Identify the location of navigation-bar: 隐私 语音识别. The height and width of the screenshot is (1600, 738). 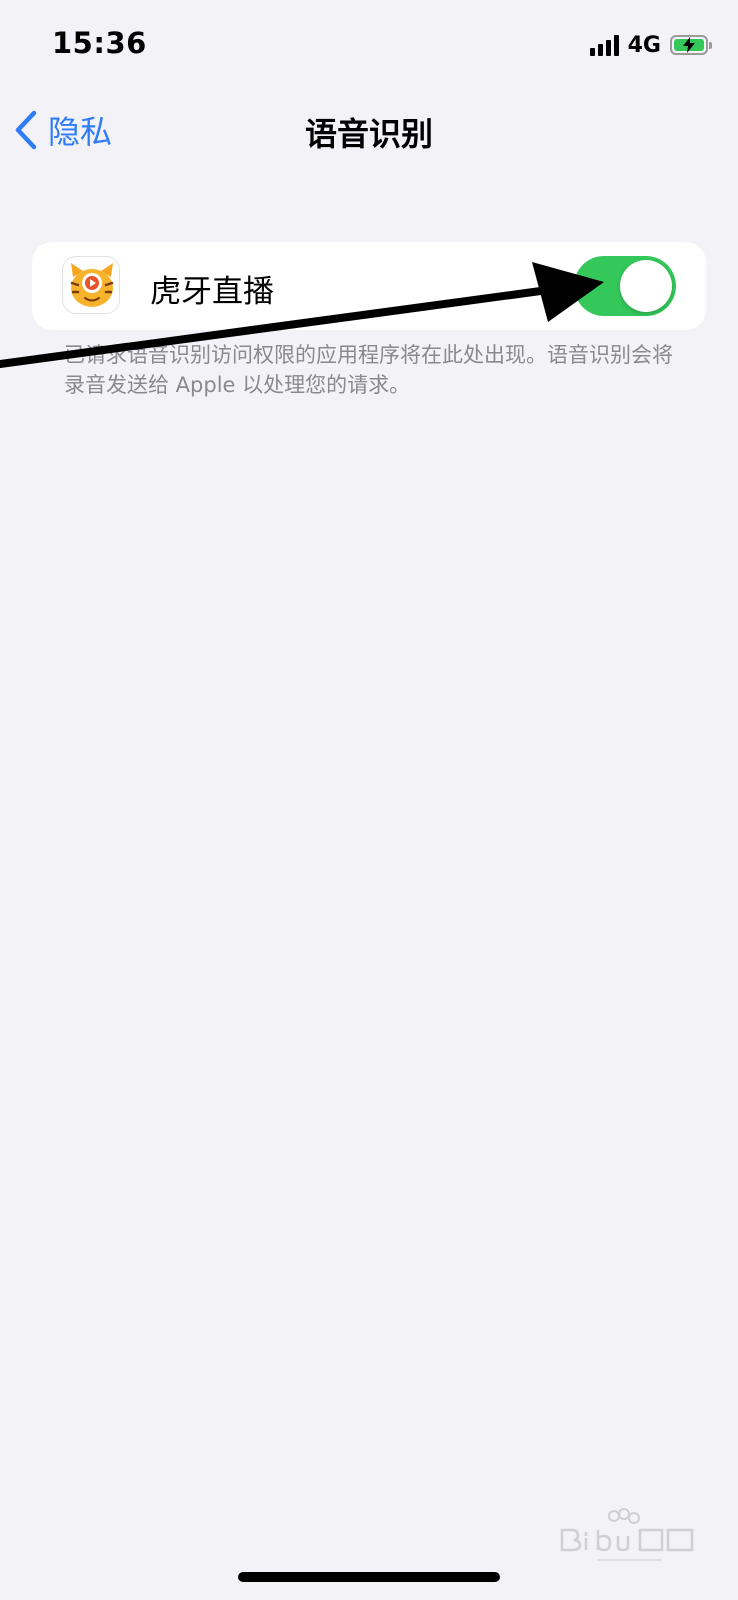
(369, 130).